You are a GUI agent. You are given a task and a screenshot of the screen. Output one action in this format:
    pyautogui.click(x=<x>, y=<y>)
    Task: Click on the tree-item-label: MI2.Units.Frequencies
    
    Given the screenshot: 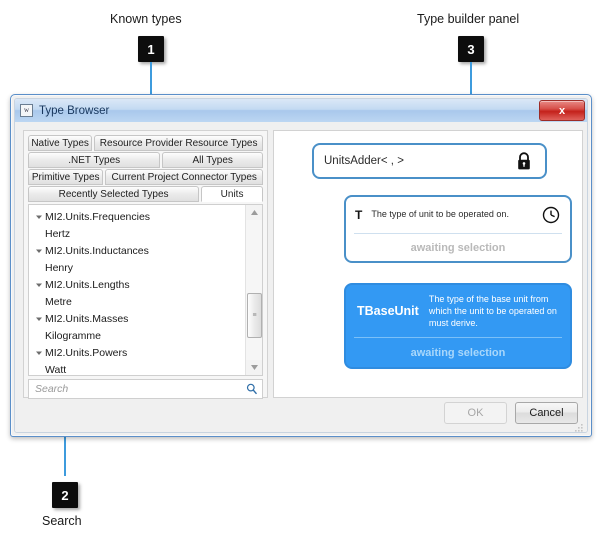 What is the action you would take?
    pyautogui.click(x=98, y=216)
    